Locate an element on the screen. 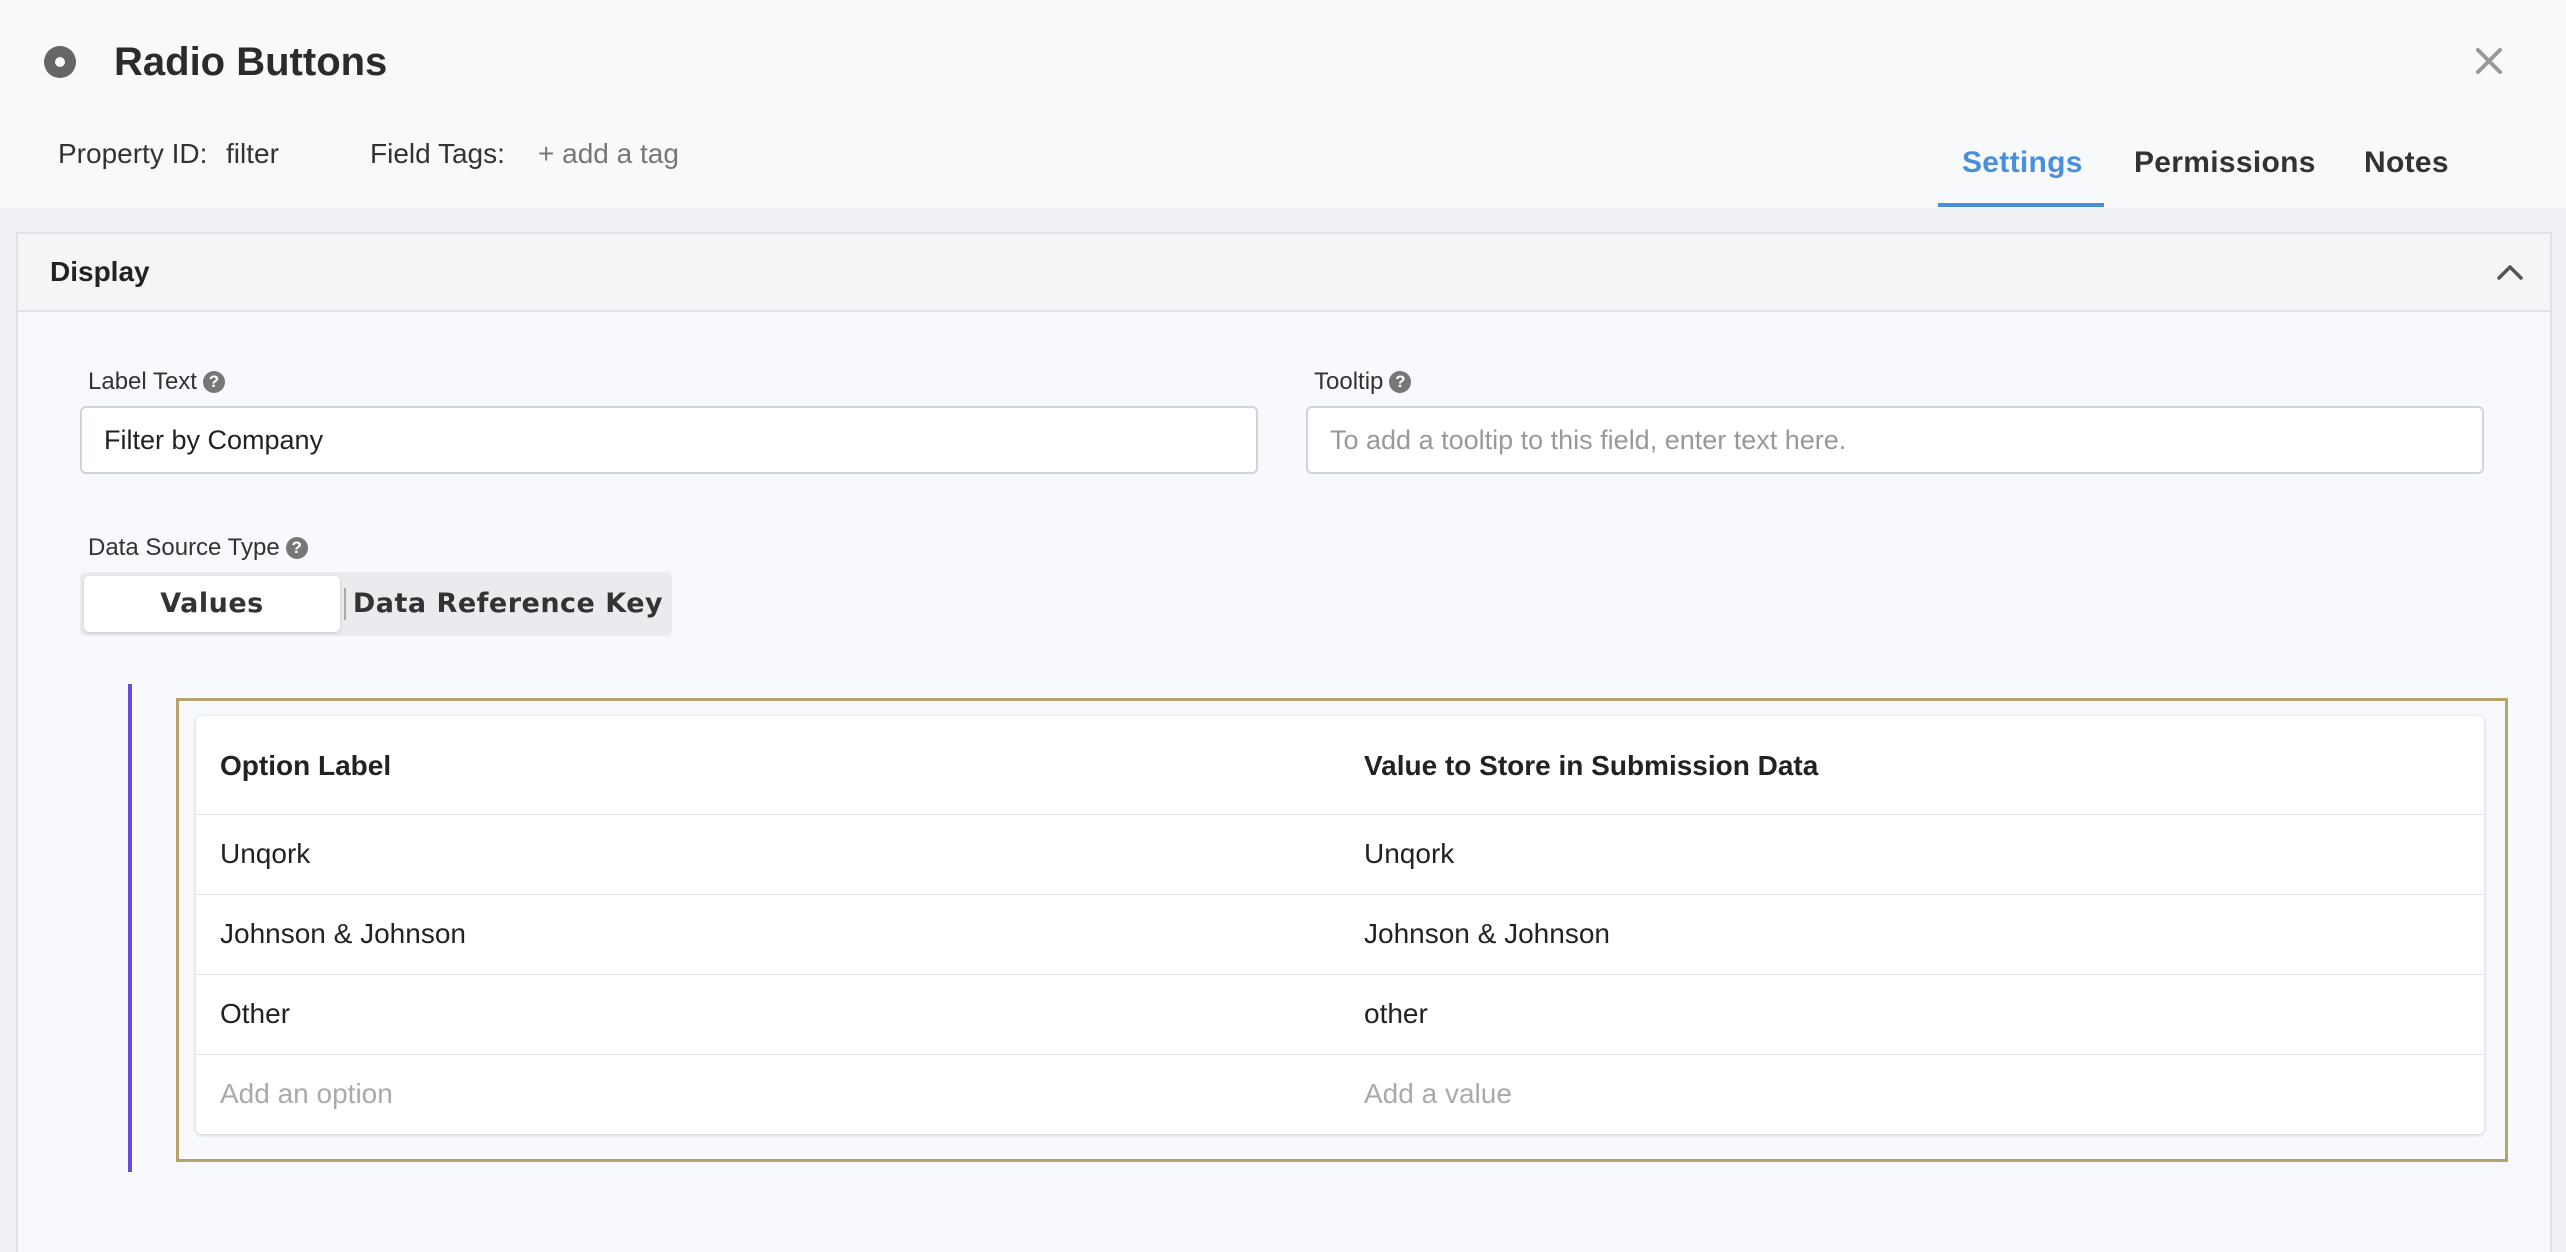  option-label-cell: Unqork is located at coordinates (265, 854).